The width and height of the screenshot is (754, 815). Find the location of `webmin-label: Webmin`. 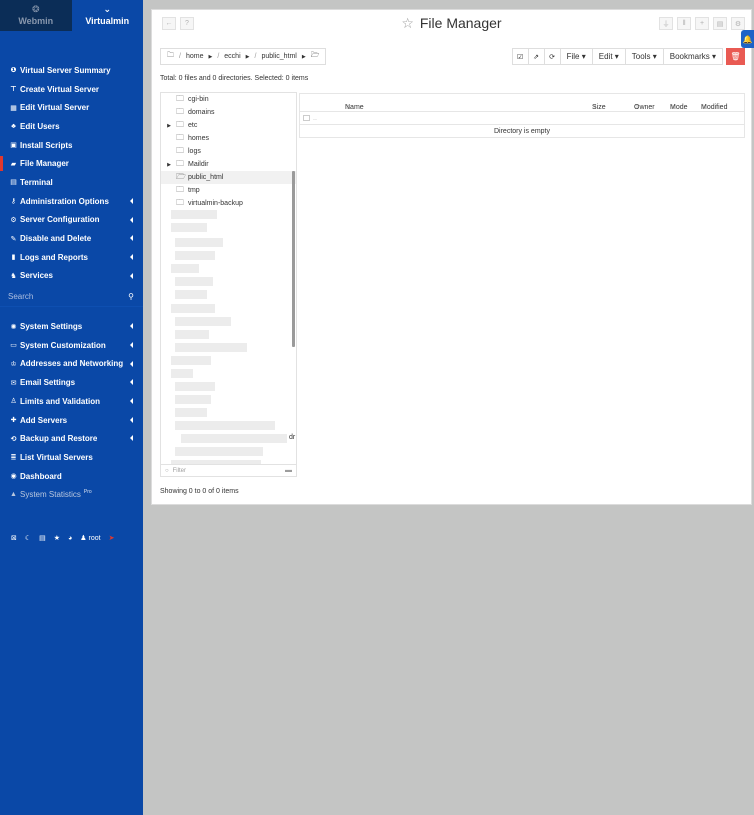

webmin-label: Webmin is located at coordinates (36, 21).